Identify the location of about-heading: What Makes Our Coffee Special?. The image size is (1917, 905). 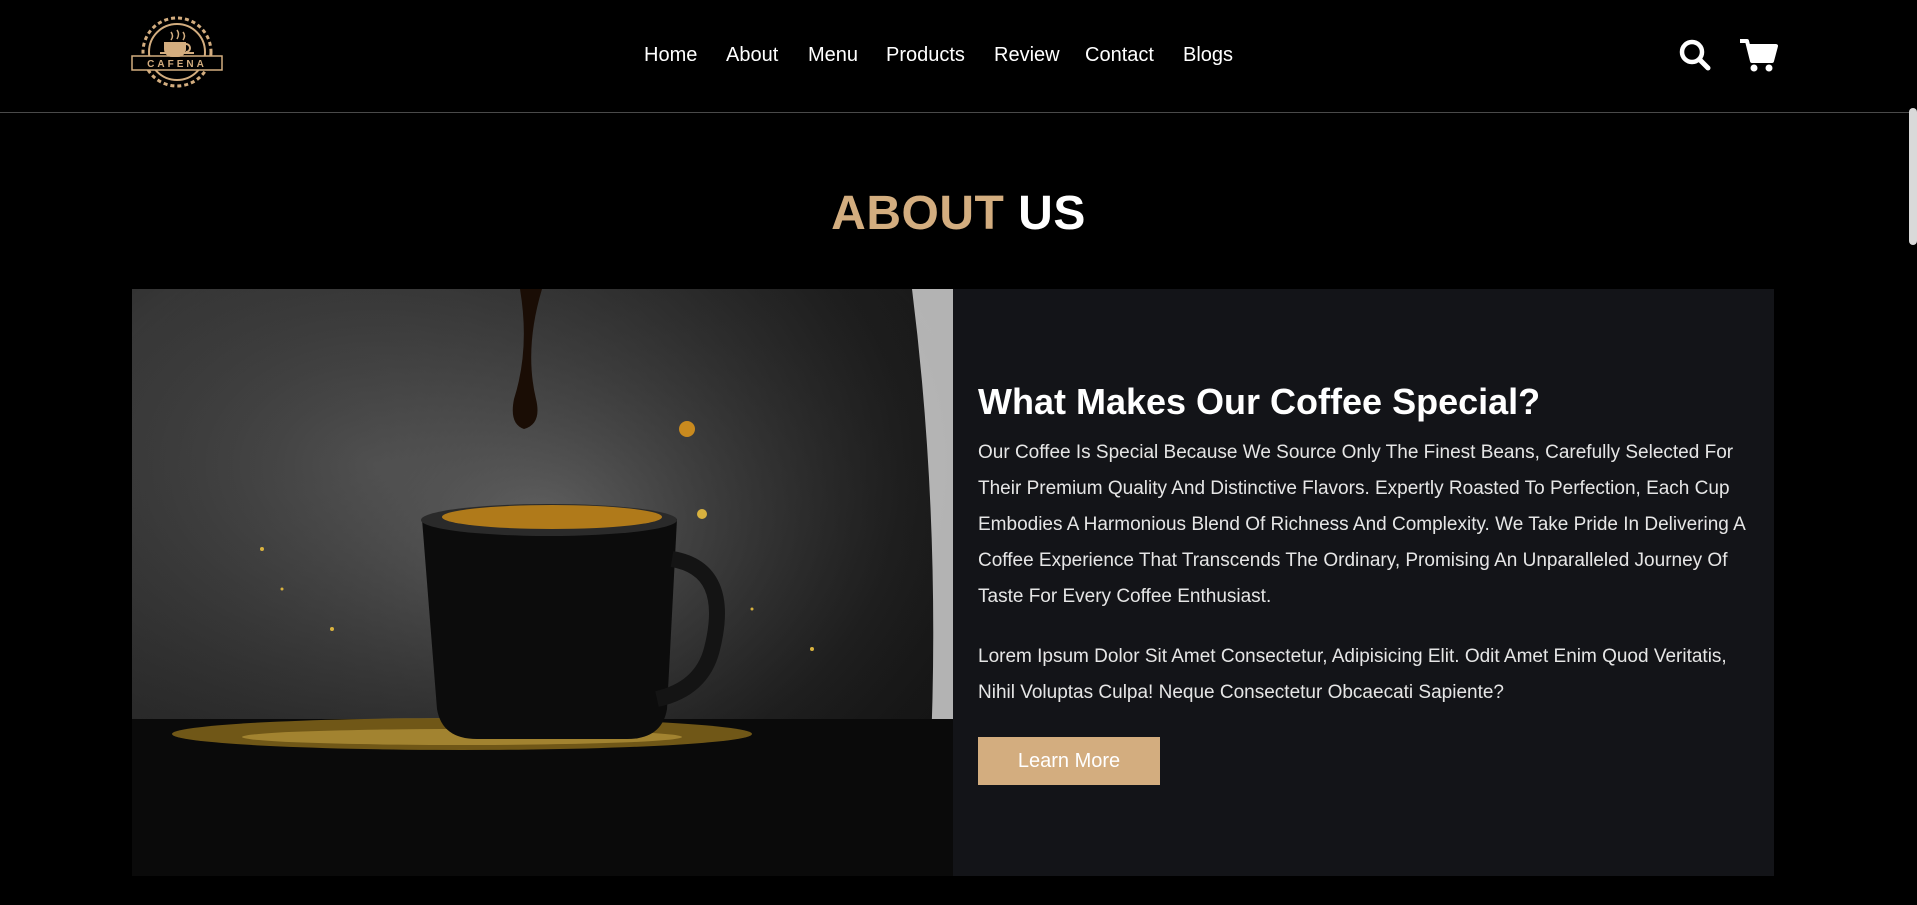
(1259, 401).